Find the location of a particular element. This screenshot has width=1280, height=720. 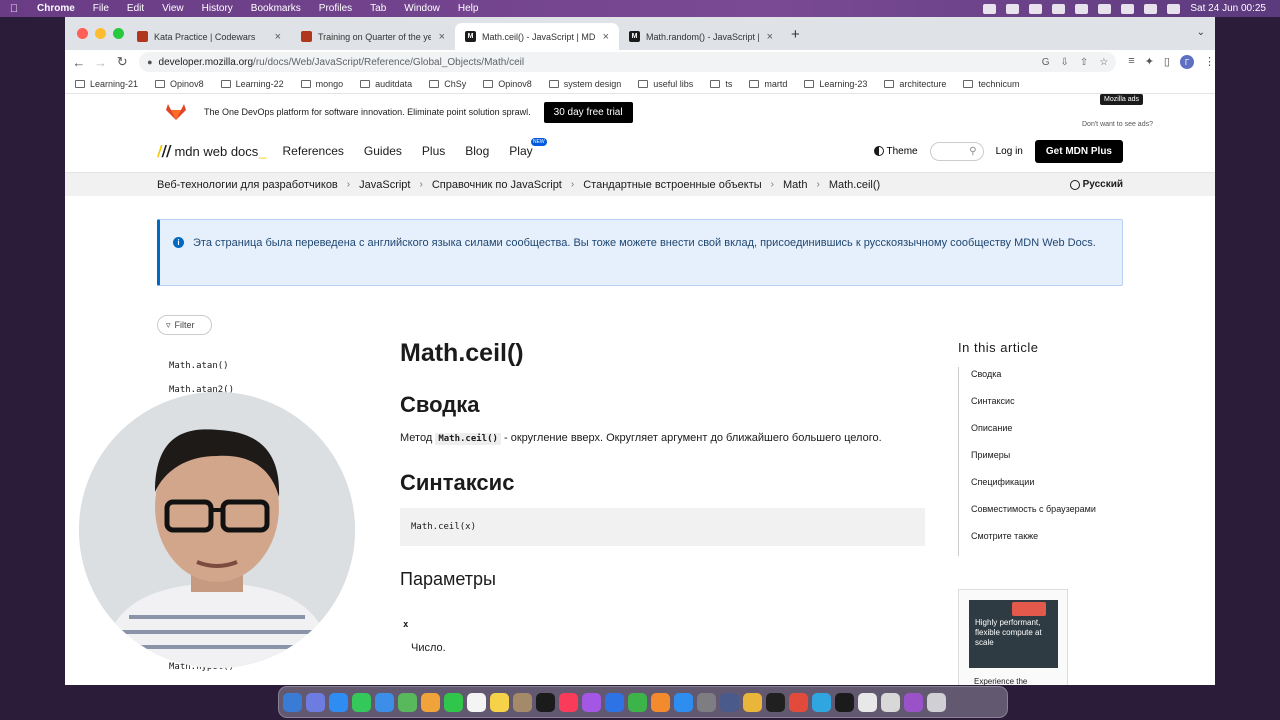

sidebar-filter-button: ▿ Filter is located at coordinates (184, 325).